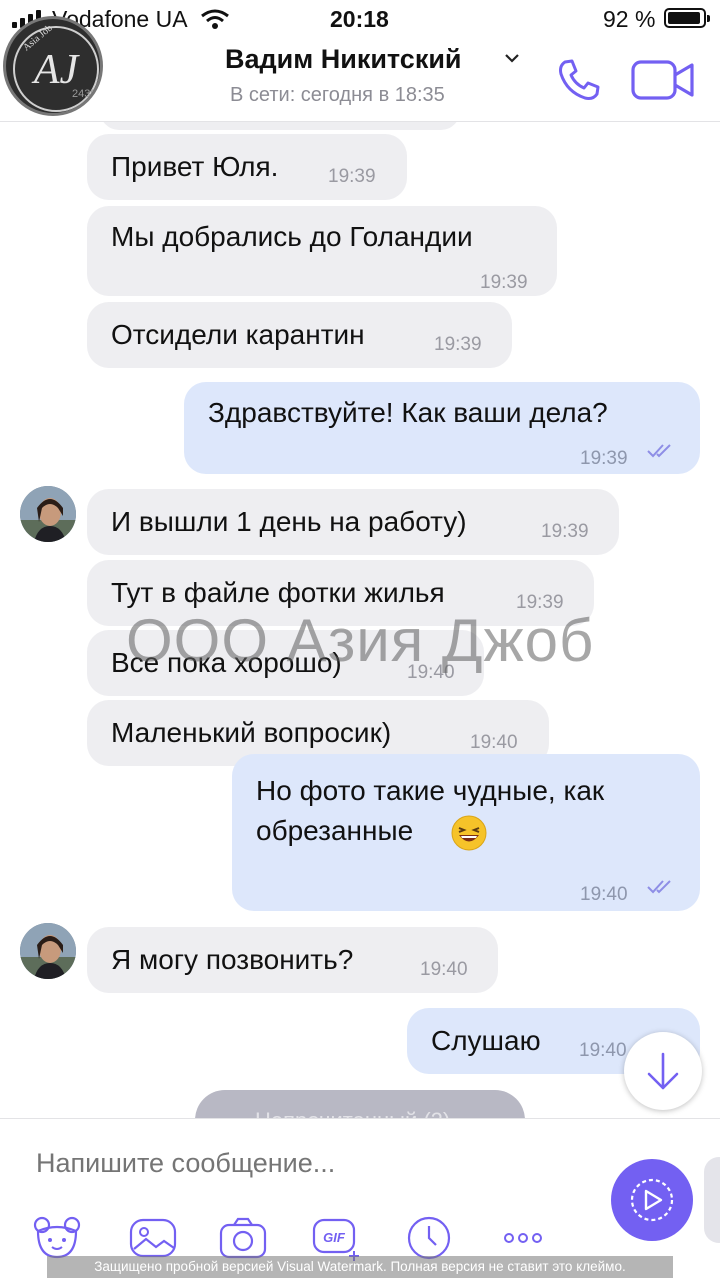 This screenshot has width=720, height=1280. I want to click on send-button, so click(652, 1200).